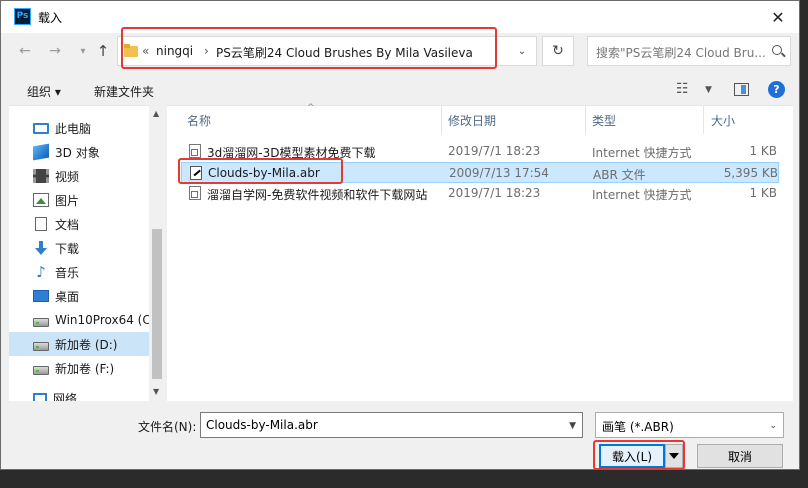  Describe the element at coordinates (400, 90) in the screenshot. I see `toolbar: 组织 ▾ 新建文件夹 ☷ ▼ ?` at that location.